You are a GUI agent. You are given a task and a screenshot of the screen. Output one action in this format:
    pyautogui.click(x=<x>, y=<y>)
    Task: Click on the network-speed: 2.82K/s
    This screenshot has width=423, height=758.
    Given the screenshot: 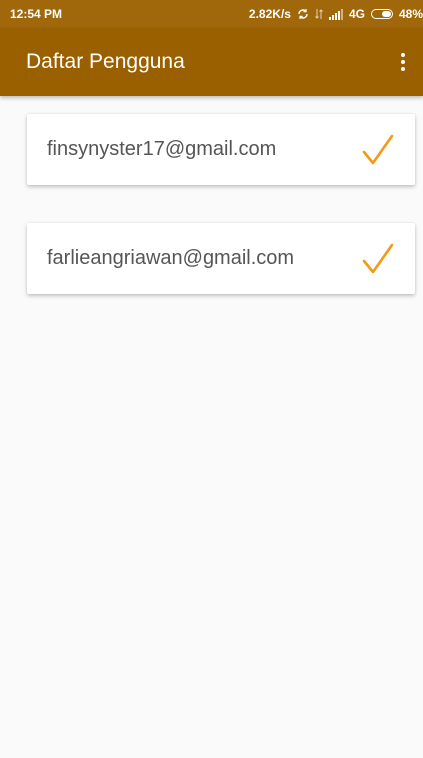 What is the action you would take?
    pyautogui.click(x=269, y=14)
    